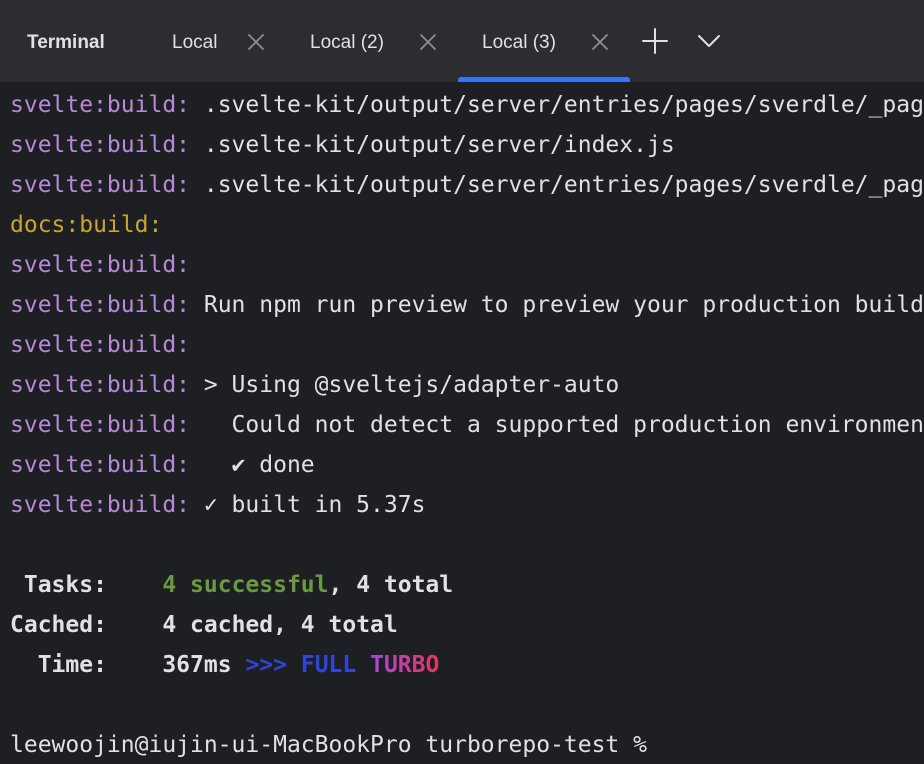 The image size is (924, 764). I want to click on tool-window-title: Terminal, so click(66, 42).